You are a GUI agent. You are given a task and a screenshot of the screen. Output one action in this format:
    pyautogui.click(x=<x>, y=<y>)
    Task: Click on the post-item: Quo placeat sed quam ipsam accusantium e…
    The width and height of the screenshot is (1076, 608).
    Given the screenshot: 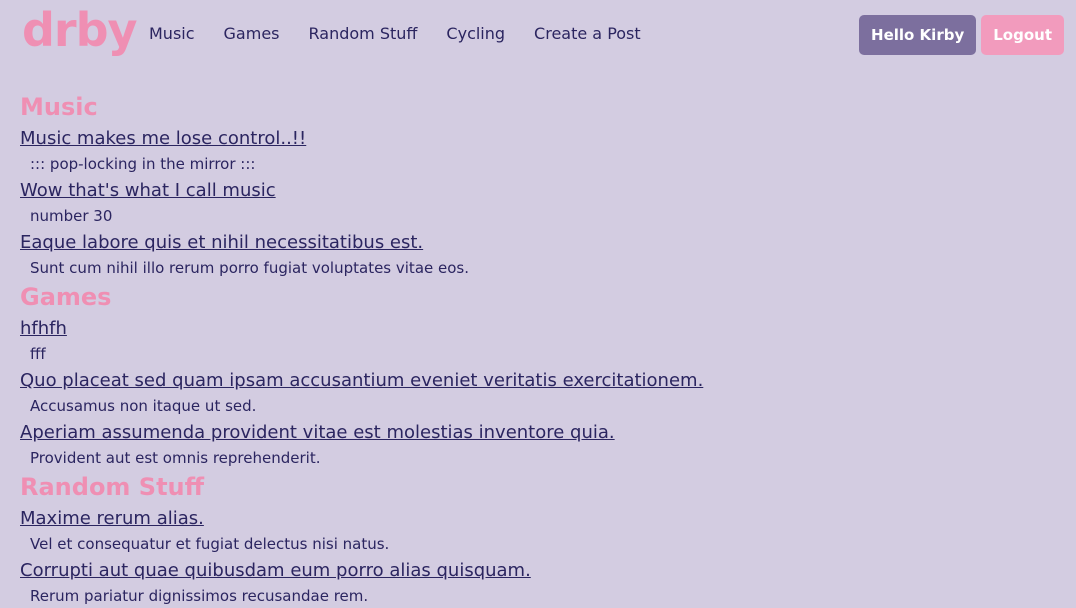 What is the action you would take?
    pyautogui.click(x=540, y=392)
    